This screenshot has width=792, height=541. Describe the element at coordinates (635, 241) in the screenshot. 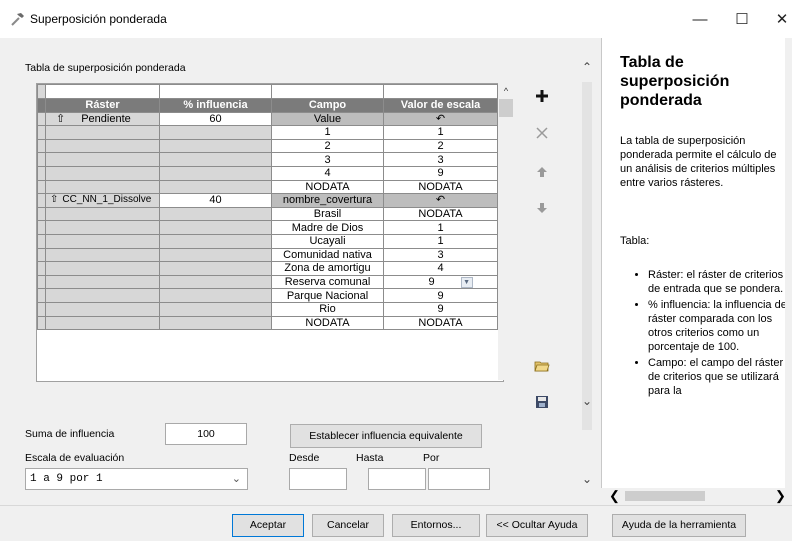

I see `help-tabla-label: Tabla:` at that location.